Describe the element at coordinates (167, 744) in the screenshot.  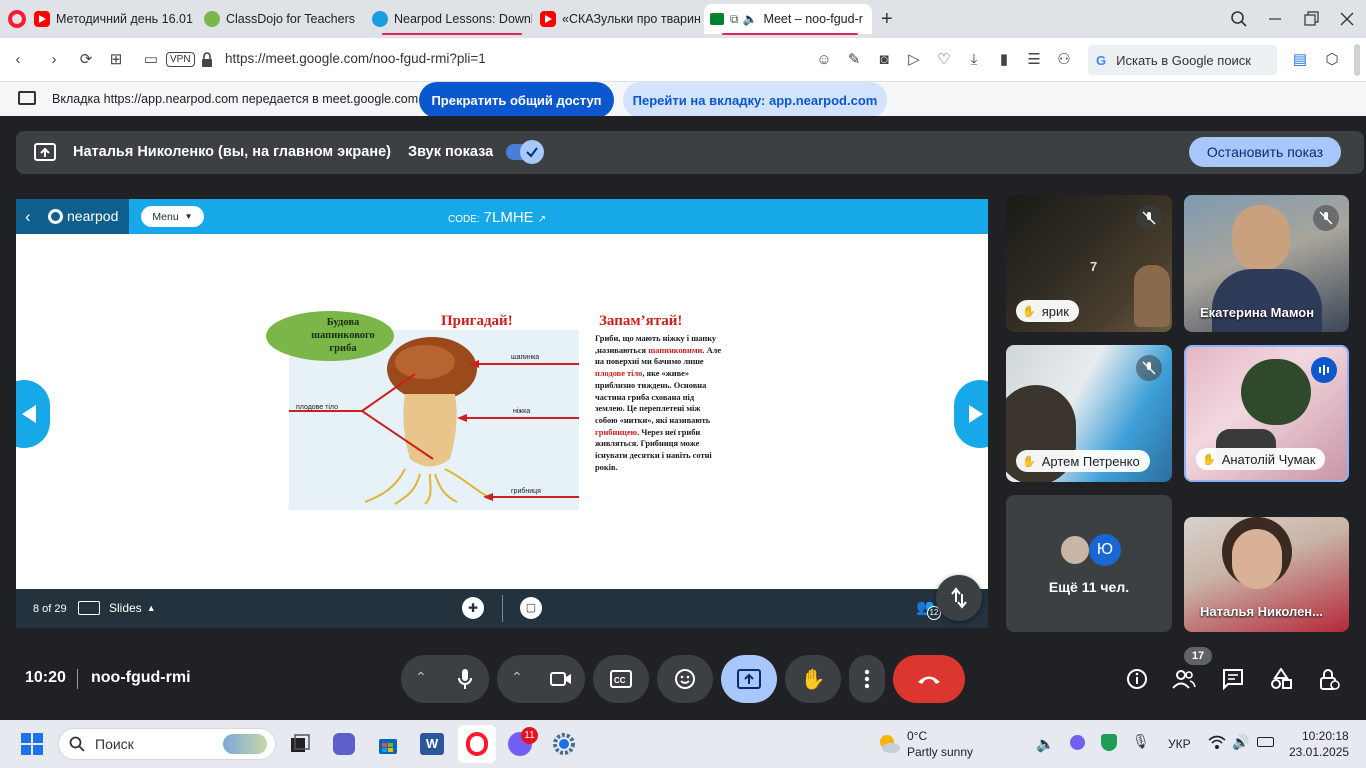
I see `taskbar-search-box: Поиск` at that location.